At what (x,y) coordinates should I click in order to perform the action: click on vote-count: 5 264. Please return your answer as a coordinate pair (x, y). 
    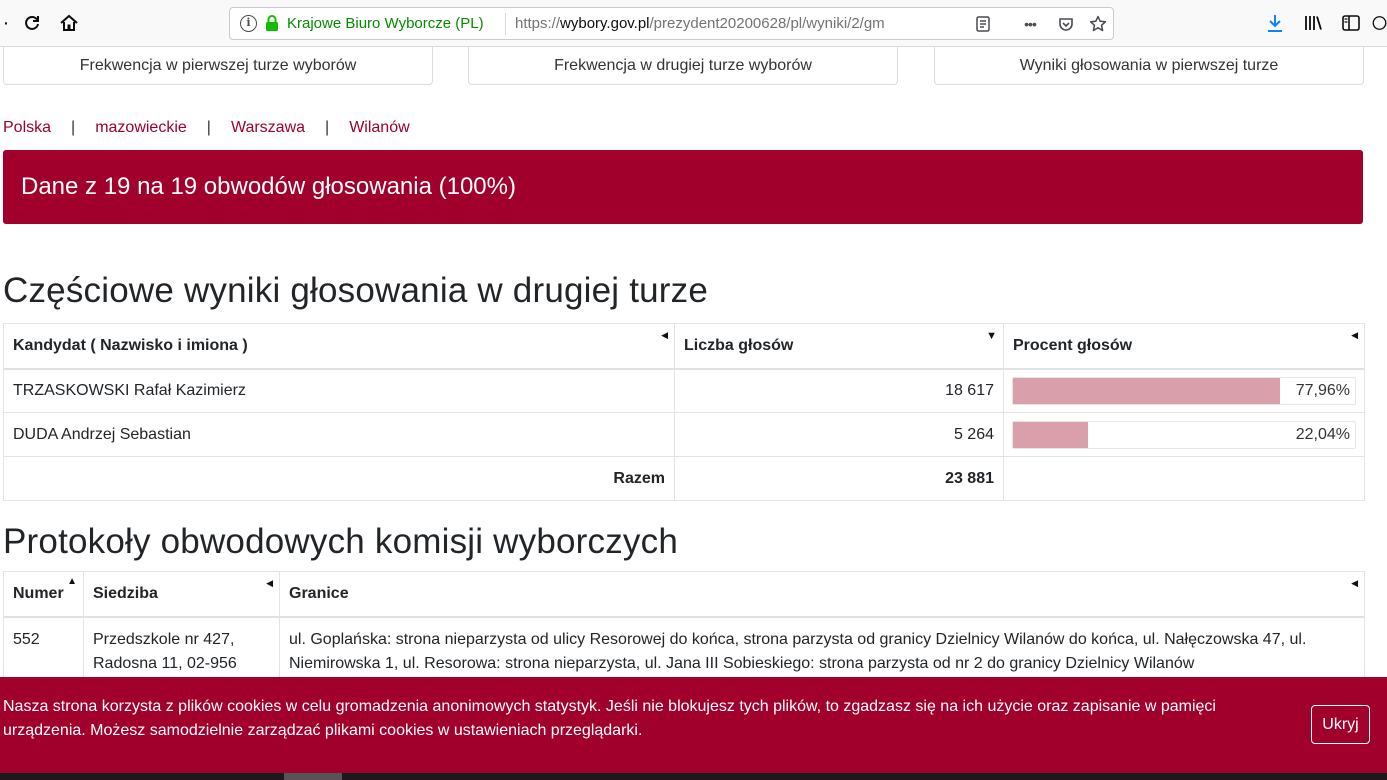
    Looking at the image, I should click on (839, 434).